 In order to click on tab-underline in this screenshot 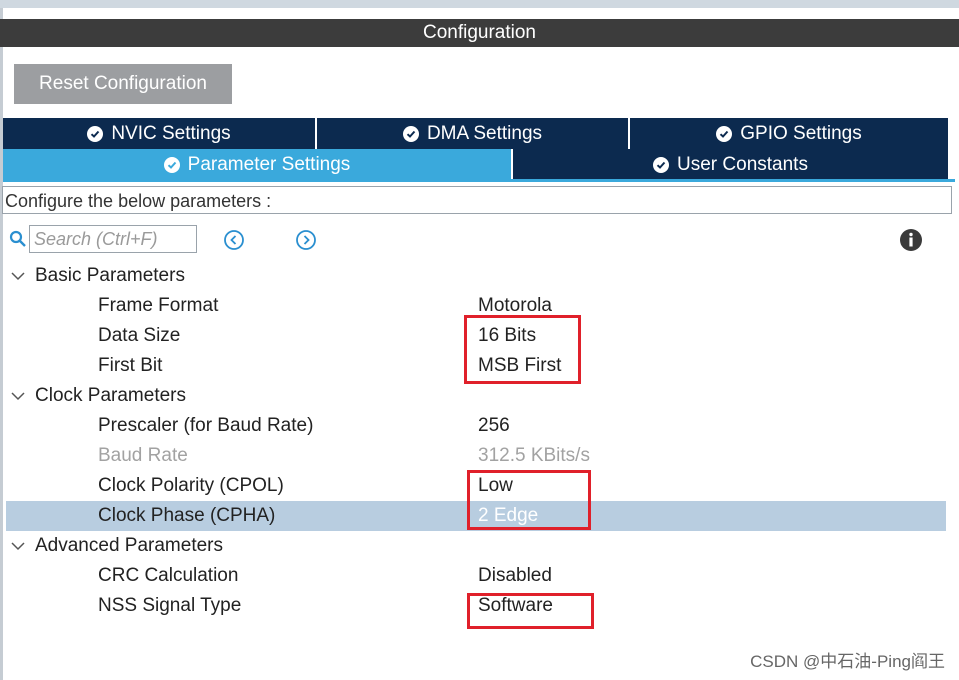, I will do `click(479, 180)`.